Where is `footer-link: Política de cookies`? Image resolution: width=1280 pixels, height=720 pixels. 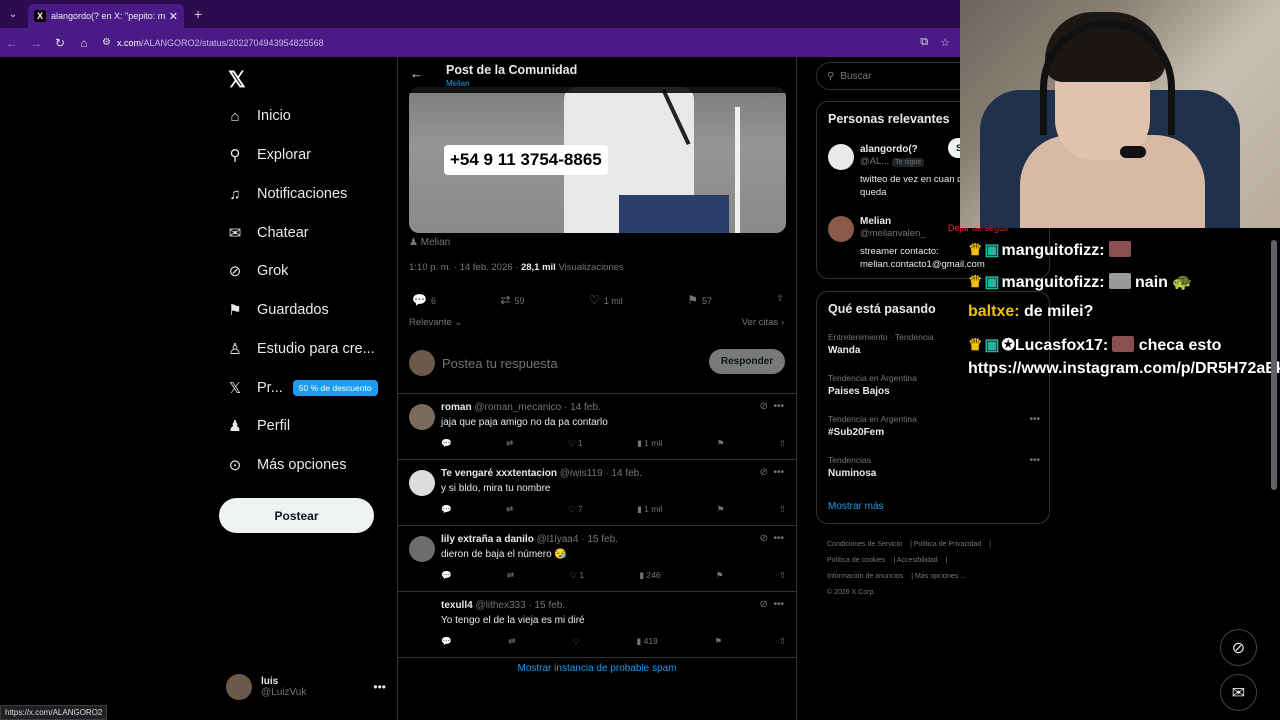 footer-link: Política de cookies is located at coordinates (856, 560).